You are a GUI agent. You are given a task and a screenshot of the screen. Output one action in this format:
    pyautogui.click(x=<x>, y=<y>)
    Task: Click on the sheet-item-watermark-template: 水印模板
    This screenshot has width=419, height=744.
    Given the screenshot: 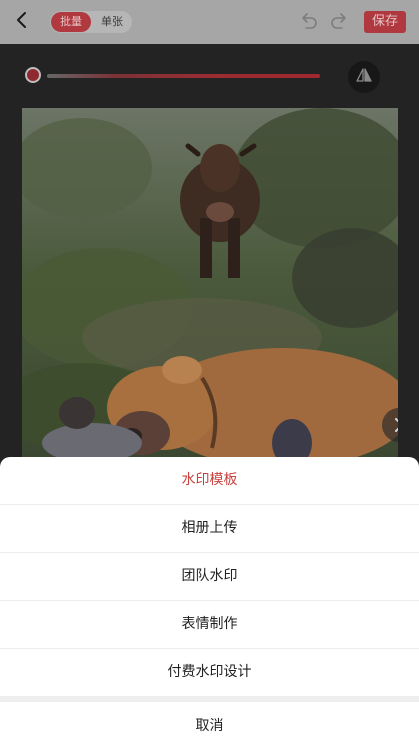 What is the action you would take?
    pyautogui.click(x=209, y=481)
    